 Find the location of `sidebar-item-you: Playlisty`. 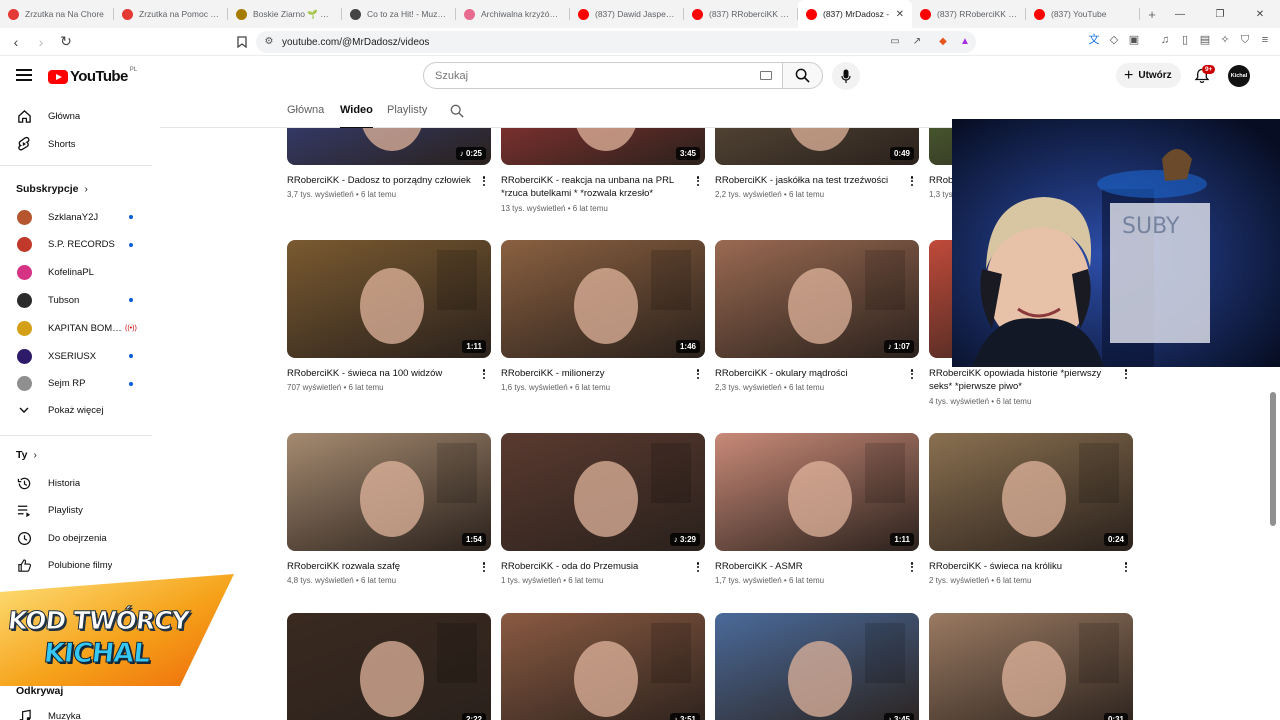

sidebar-item-you: Playlisty is located at coordinates (76, 511).